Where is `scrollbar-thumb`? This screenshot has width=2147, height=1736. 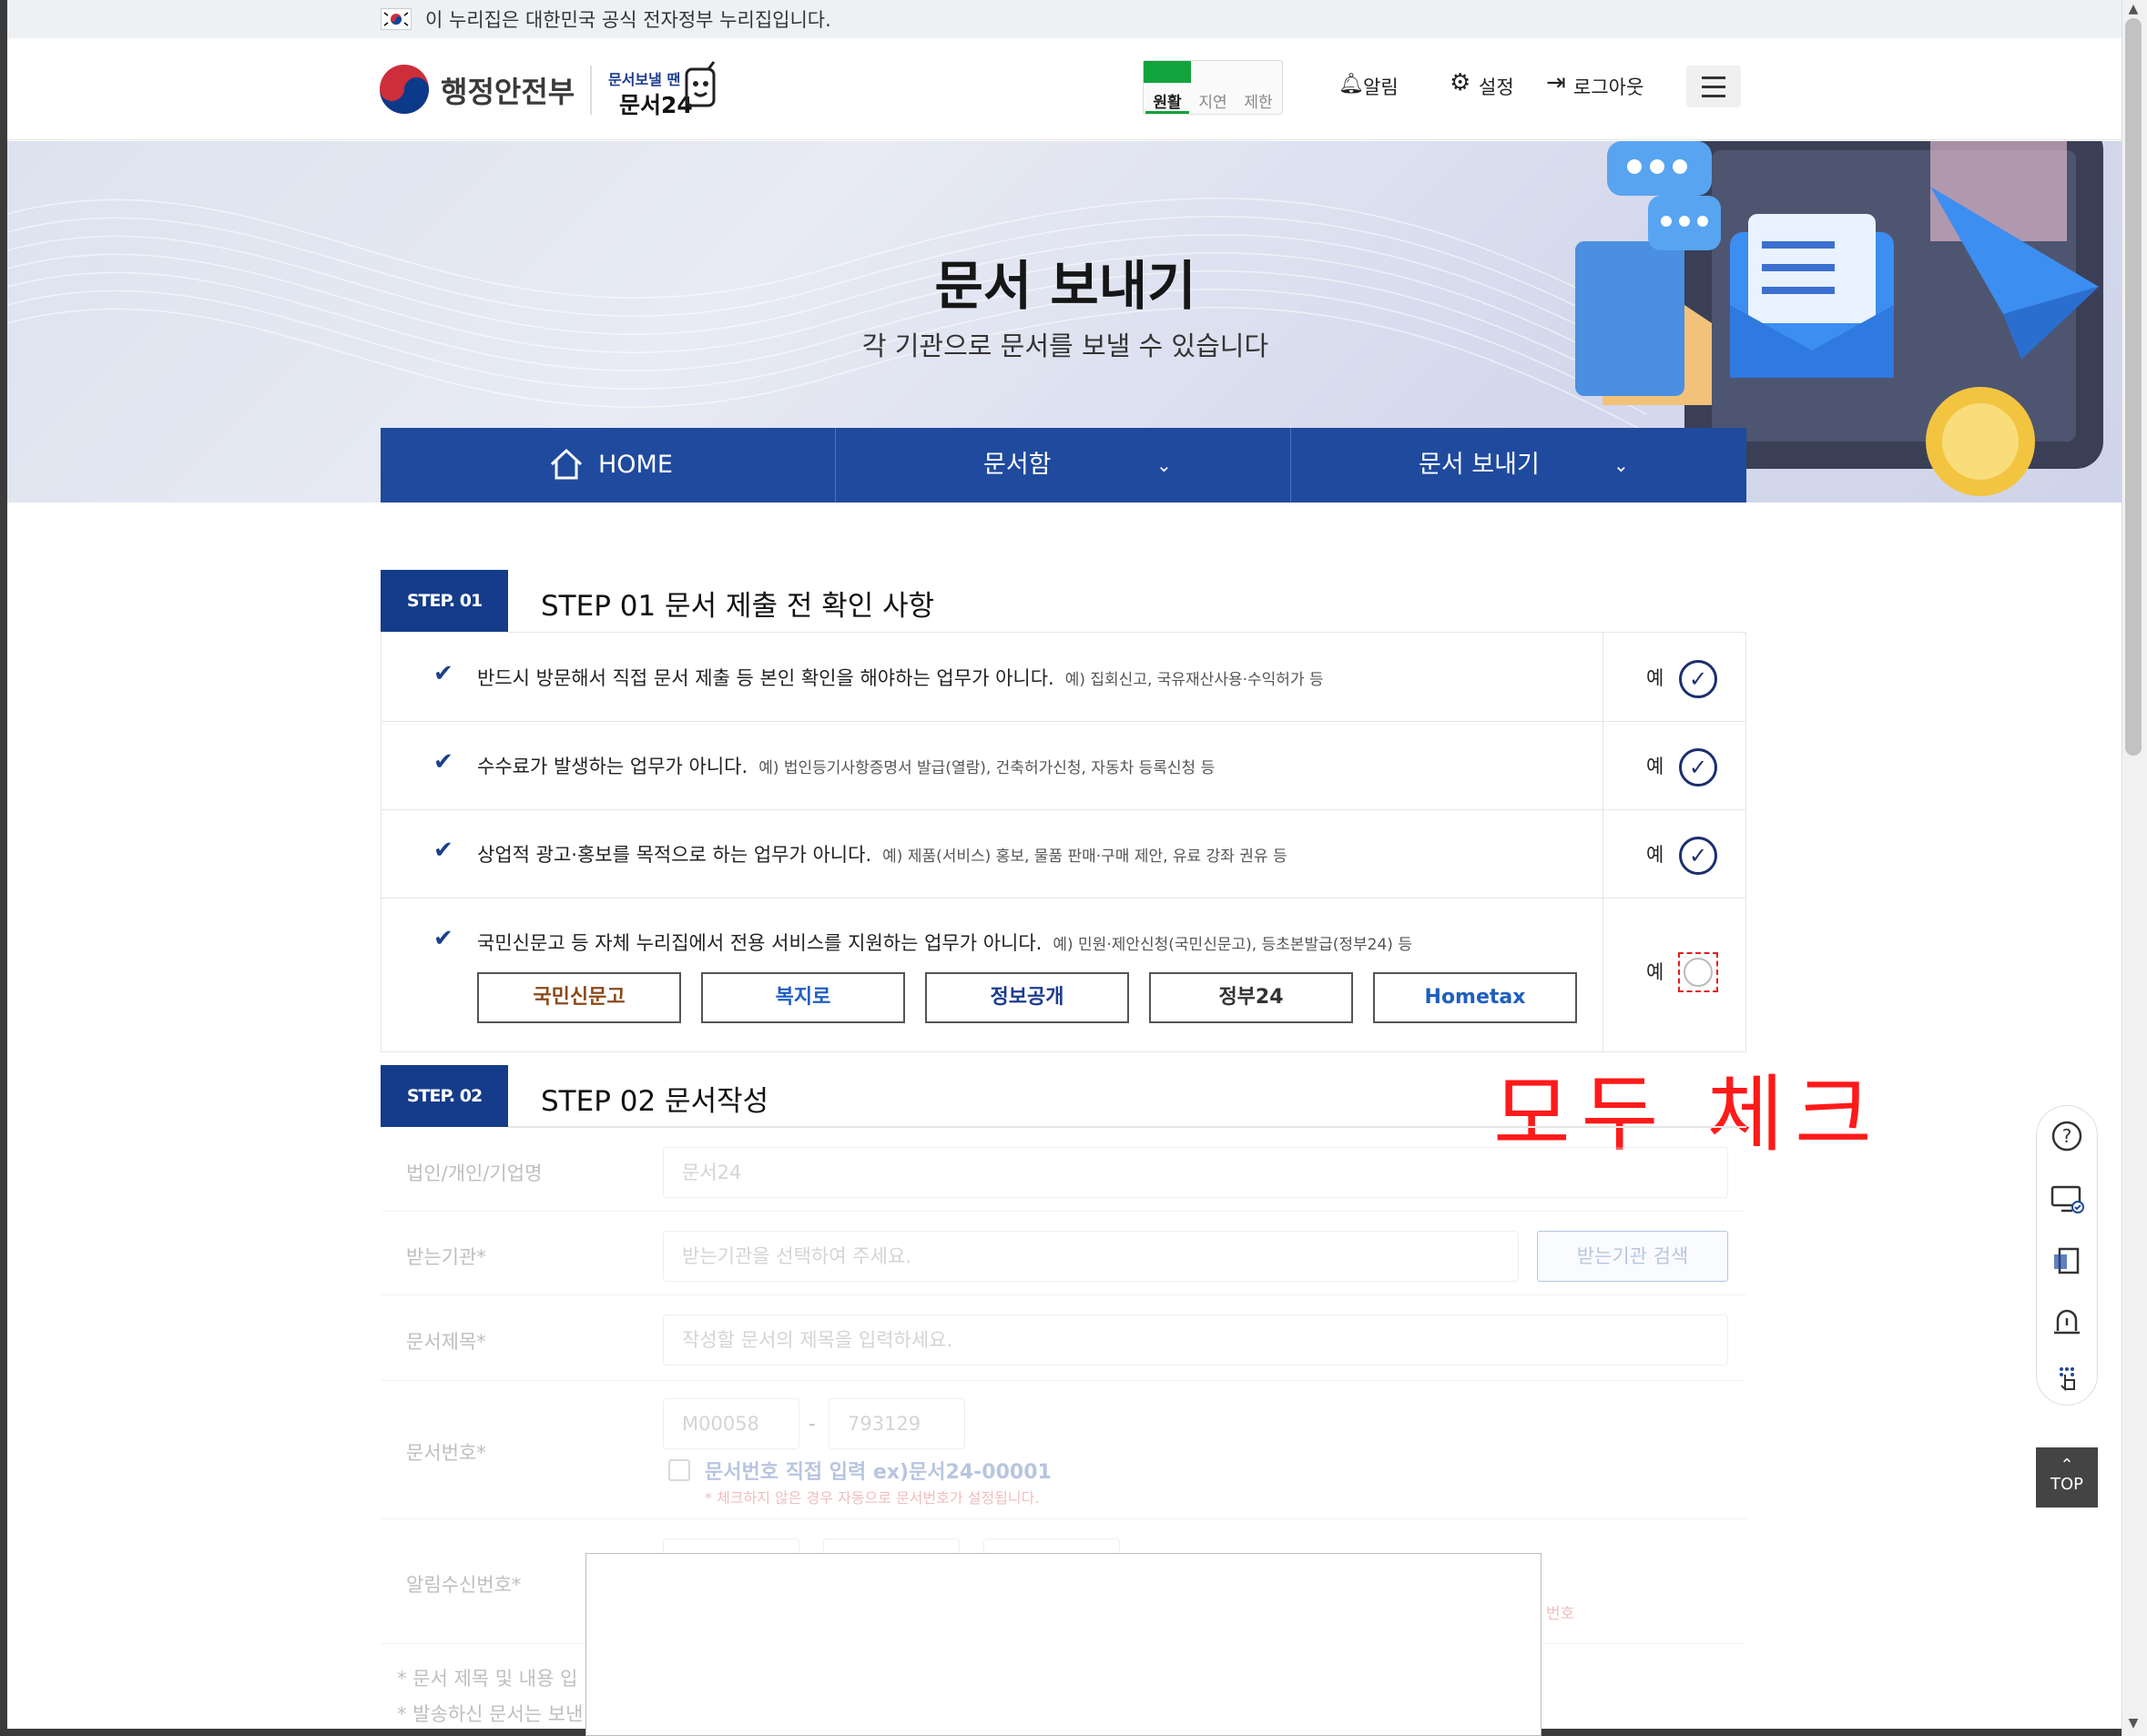
scrollbar-thumb is located at coordinates (2133, 387).